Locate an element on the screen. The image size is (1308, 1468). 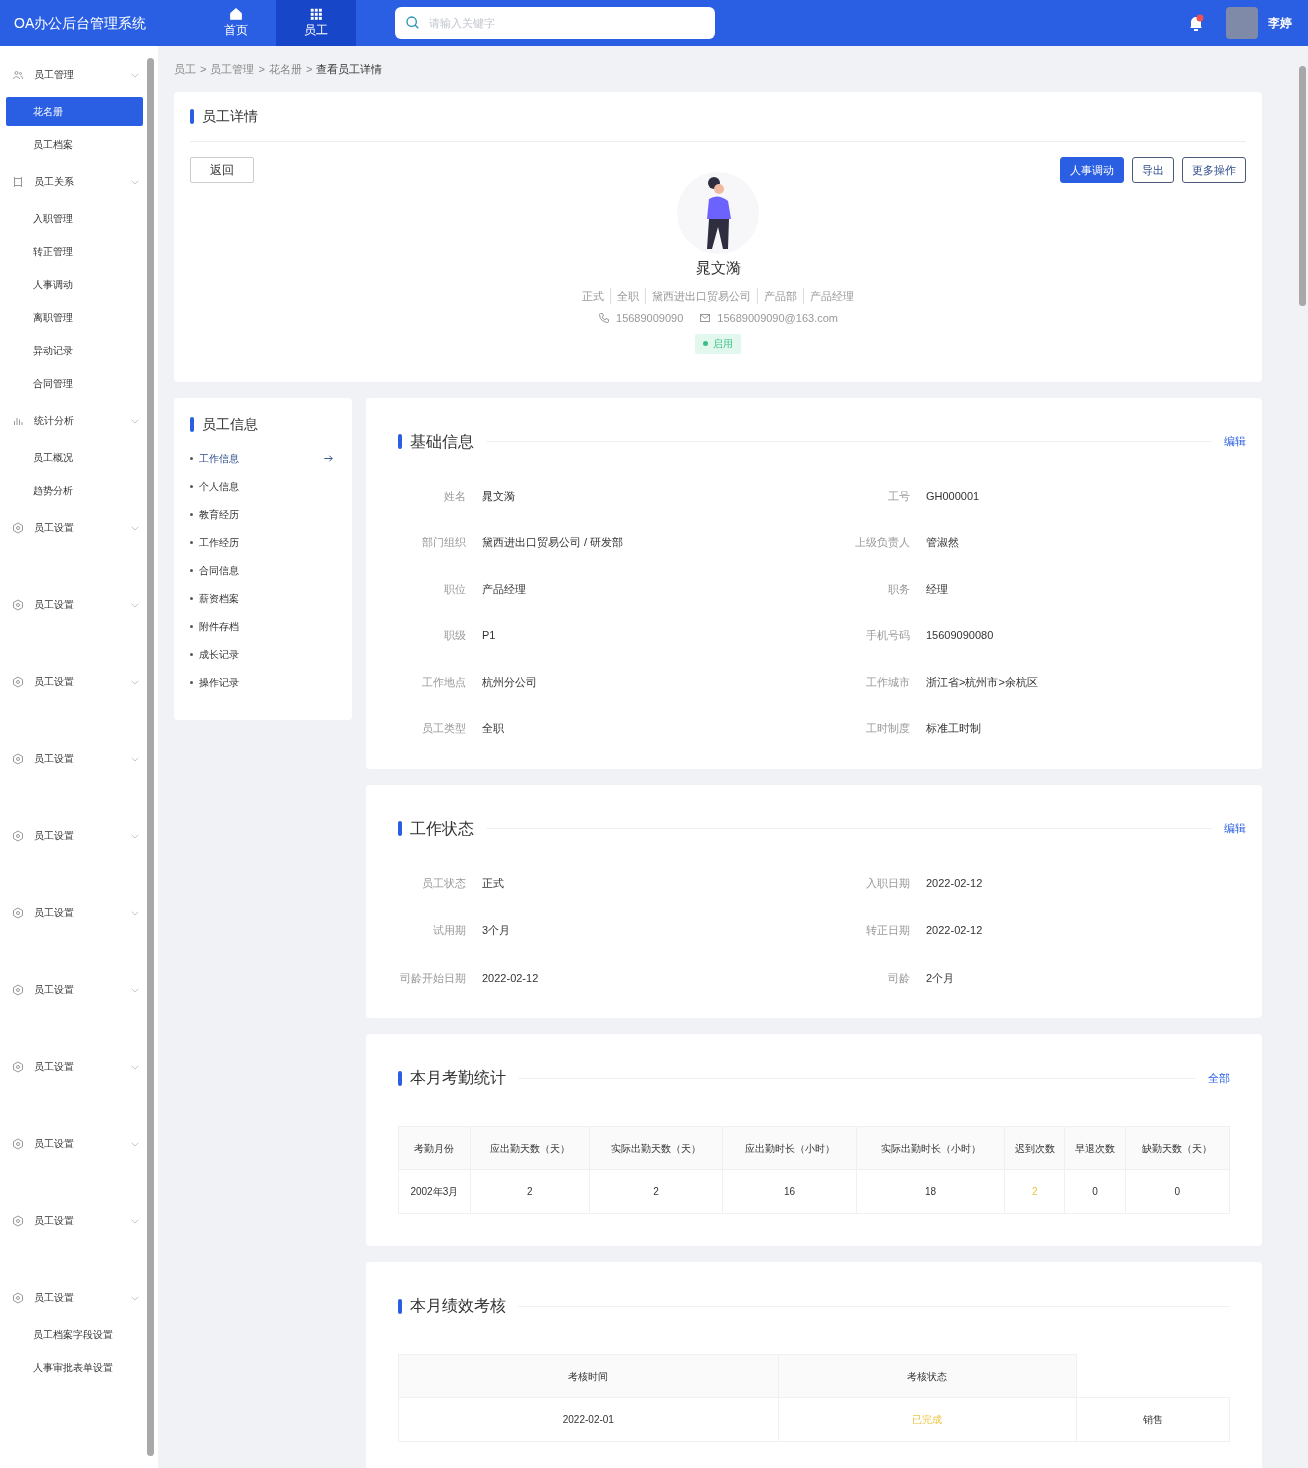
info-nav-item: 成长记录 is located at coordinates (262, 654).